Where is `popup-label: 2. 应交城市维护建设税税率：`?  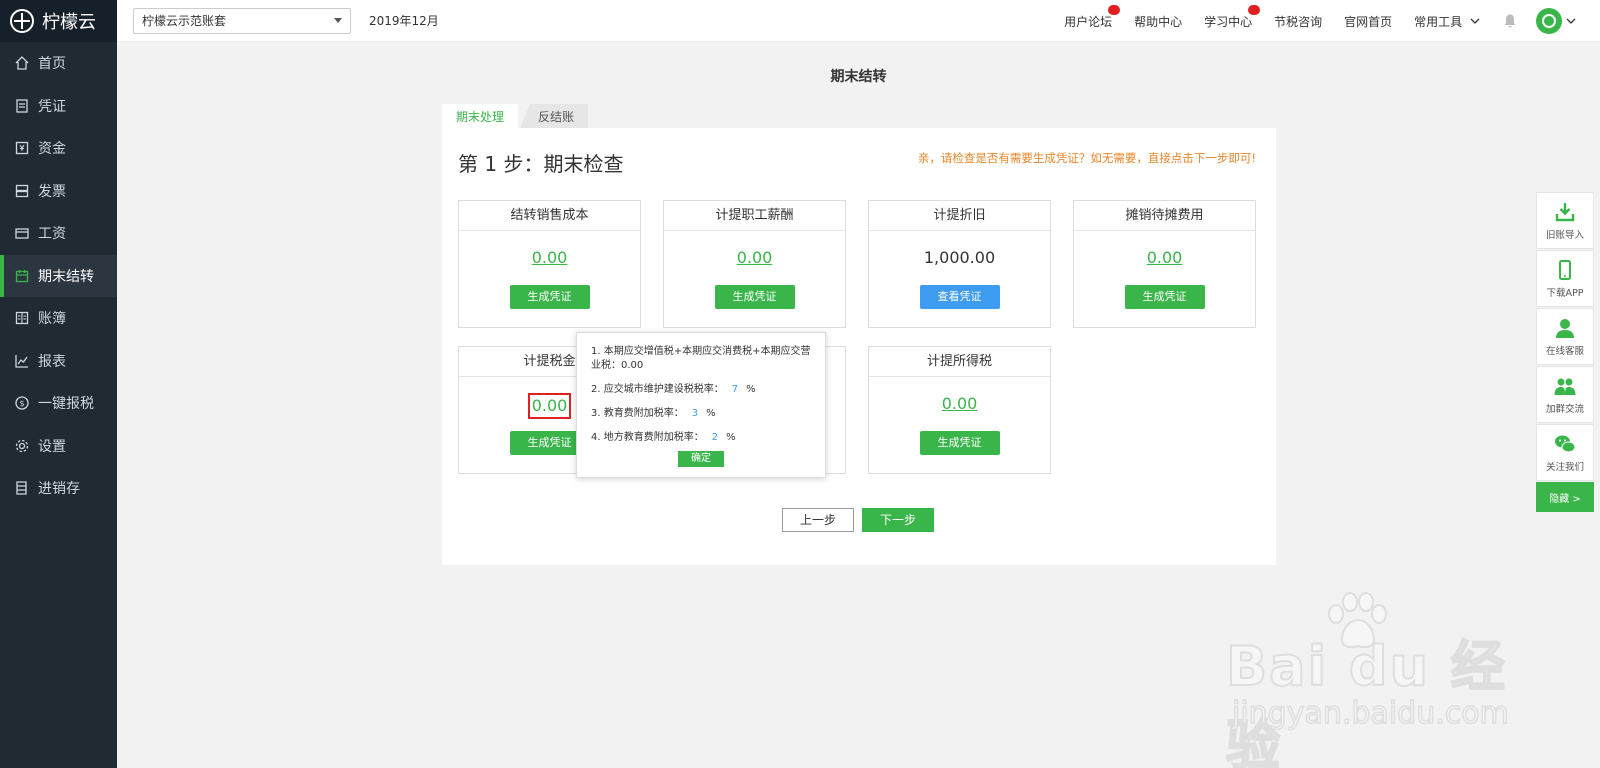
popup-label: 2. 应交城市维护建设税税率： is located at coordinates (657, 389).